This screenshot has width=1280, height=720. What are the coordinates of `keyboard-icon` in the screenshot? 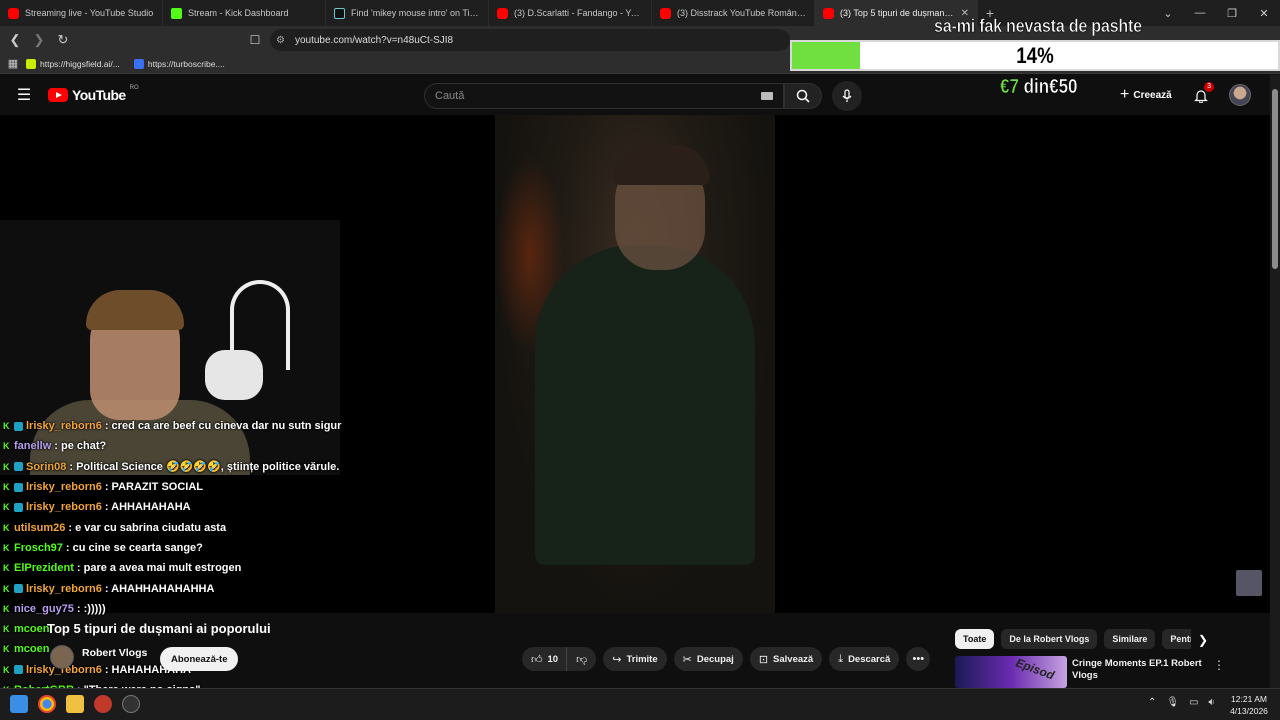 It's located at (767, 96).